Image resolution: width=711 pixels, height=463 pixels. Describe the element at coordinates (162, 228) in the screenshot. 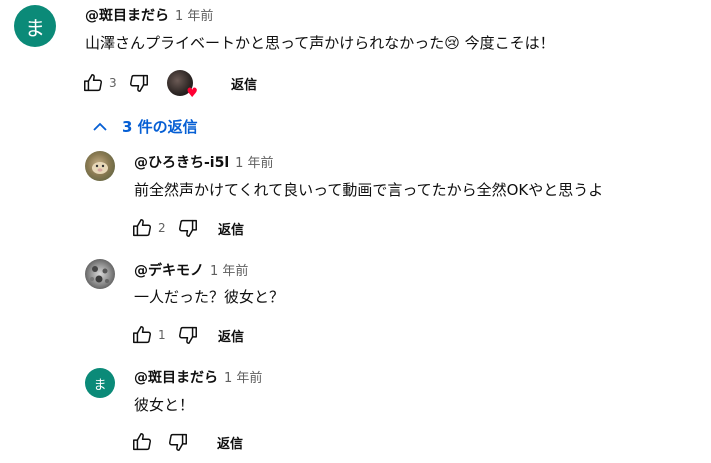

I see `like-count: 2` at that location.